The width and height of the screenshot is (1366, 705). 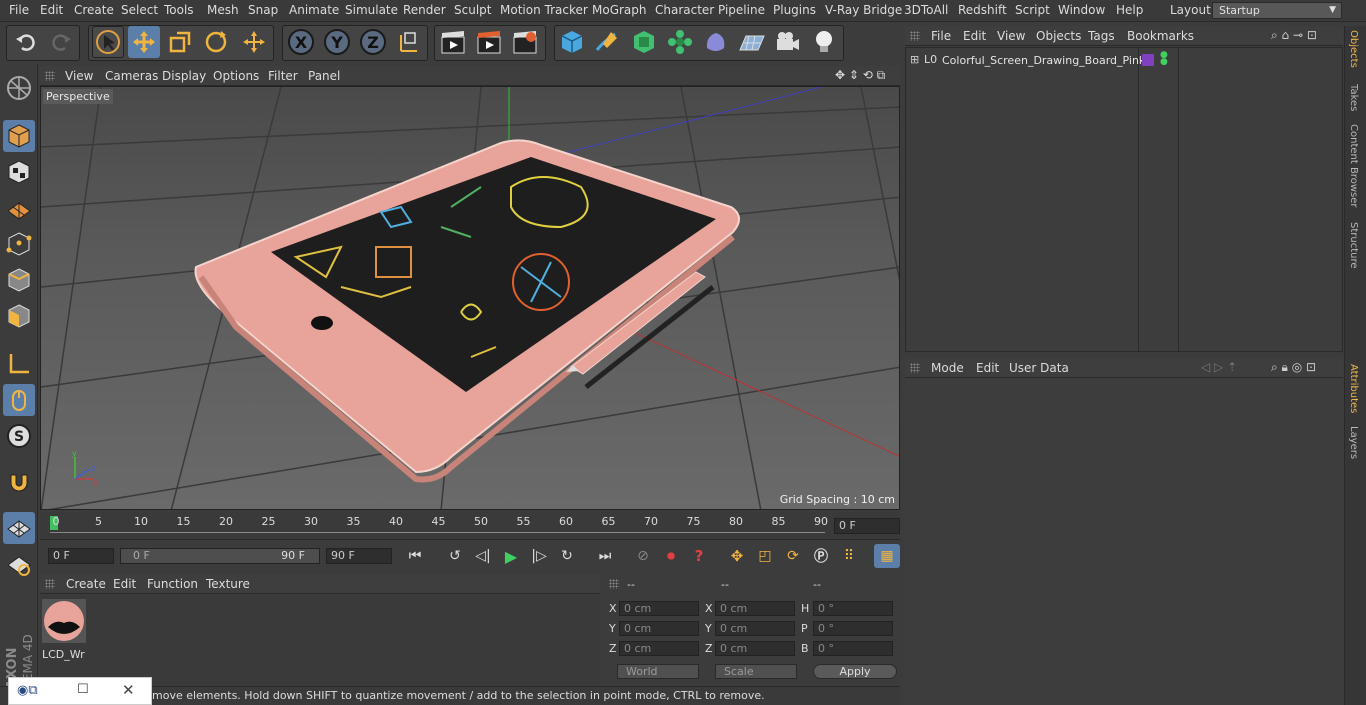 What do you see at coordinates (455, 556) in the screenshot?
I see `prev-key-button: ↺` at bounding box center [455, 556].